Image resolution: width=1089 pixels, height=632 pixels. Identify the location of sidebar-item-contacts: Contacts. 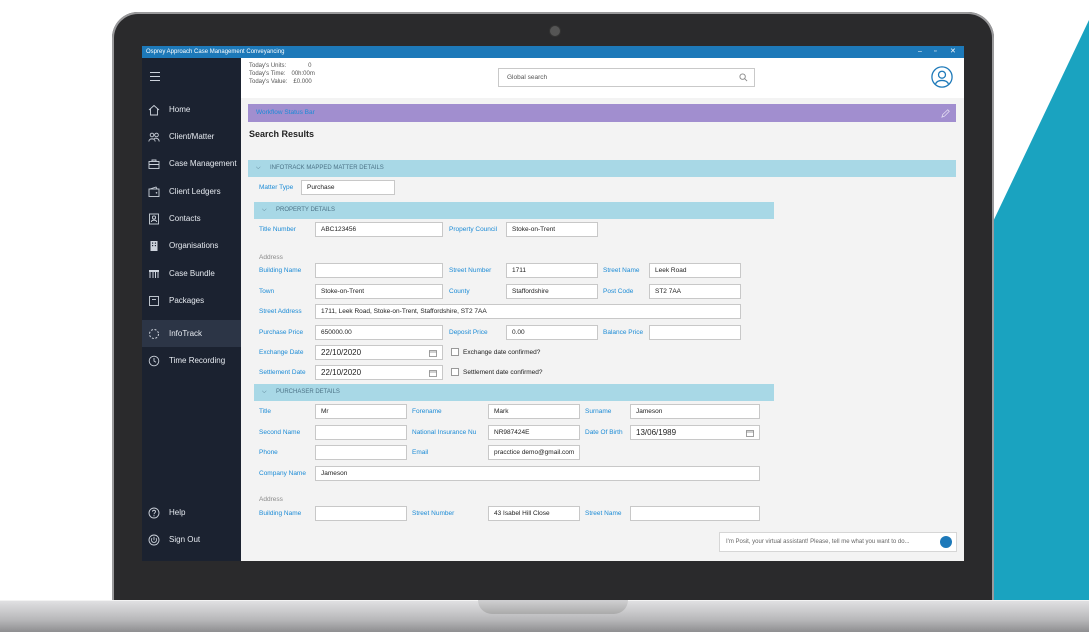
(191, 218).